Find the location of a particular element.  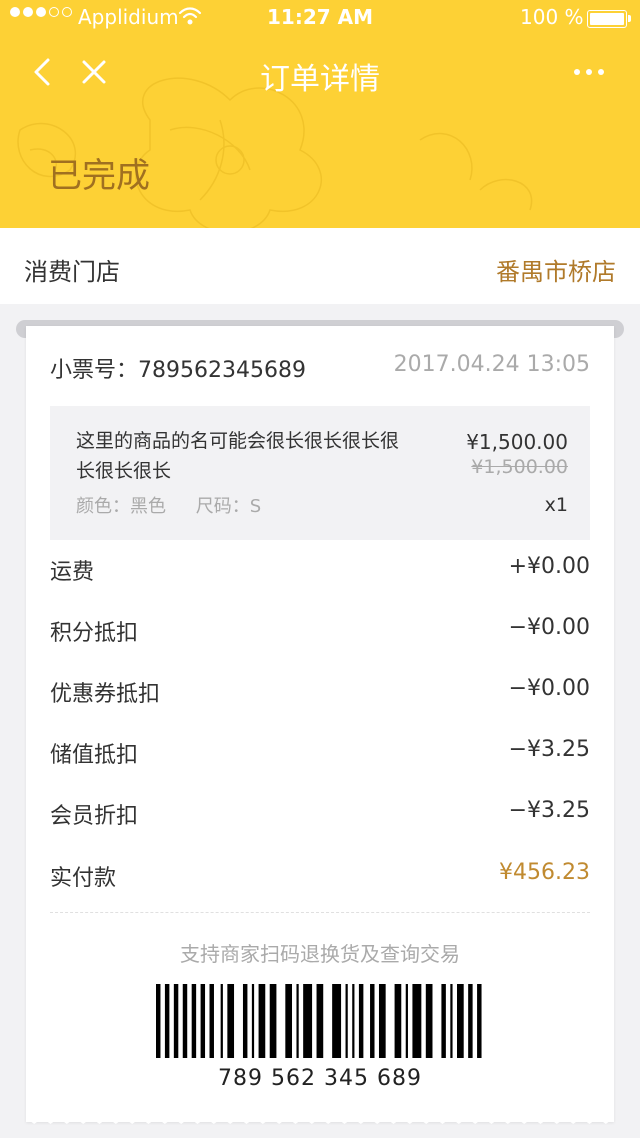

fee-row-shipping: 运费 +¥0.00 is located at coordinates (320, 570).